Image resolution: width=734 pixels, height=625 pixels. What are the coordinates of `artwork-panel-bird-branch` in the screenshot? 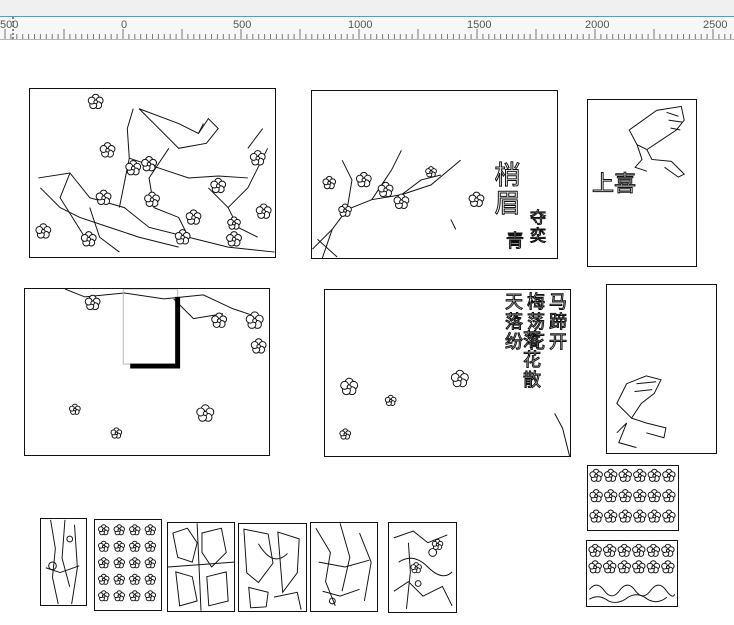 It's located at (152, 173).